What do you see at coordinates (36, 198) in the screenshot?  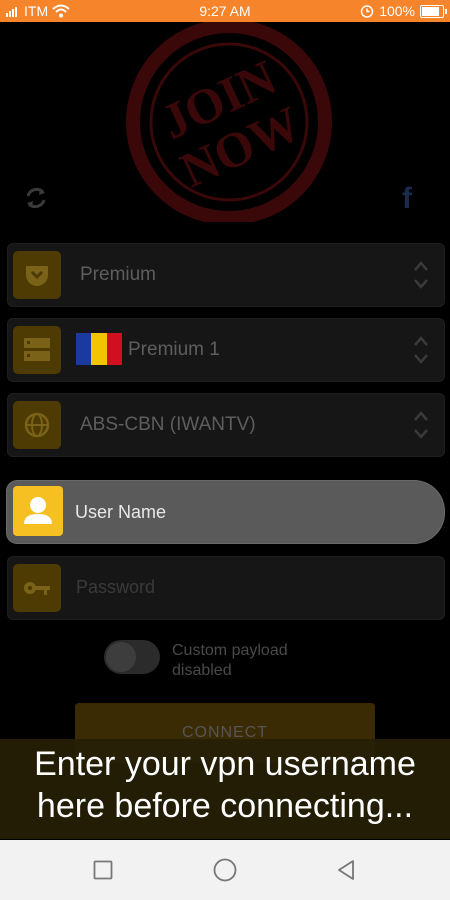 I see `refresh-icon` at bounding box center [36, 198].